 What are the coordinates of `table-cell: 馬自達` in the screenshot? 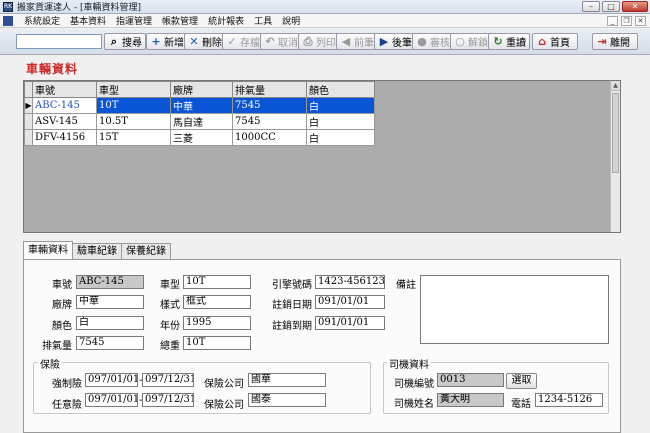 It's located at (201, 121).